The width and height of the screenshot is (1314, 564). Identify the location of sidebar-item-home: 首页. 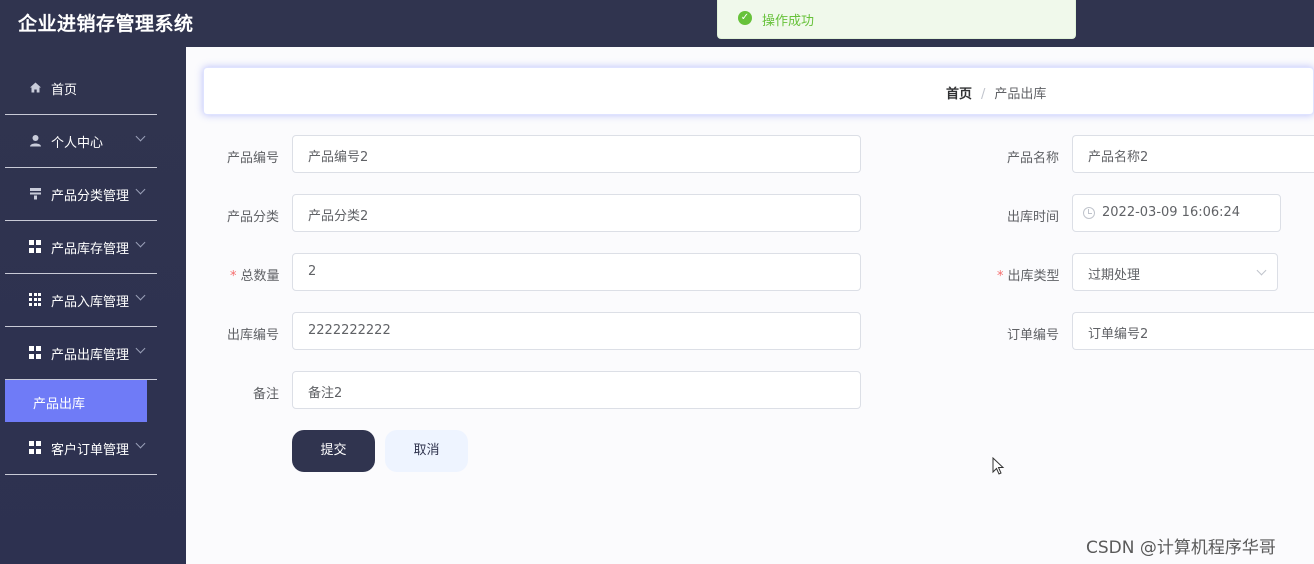
(81, 89).